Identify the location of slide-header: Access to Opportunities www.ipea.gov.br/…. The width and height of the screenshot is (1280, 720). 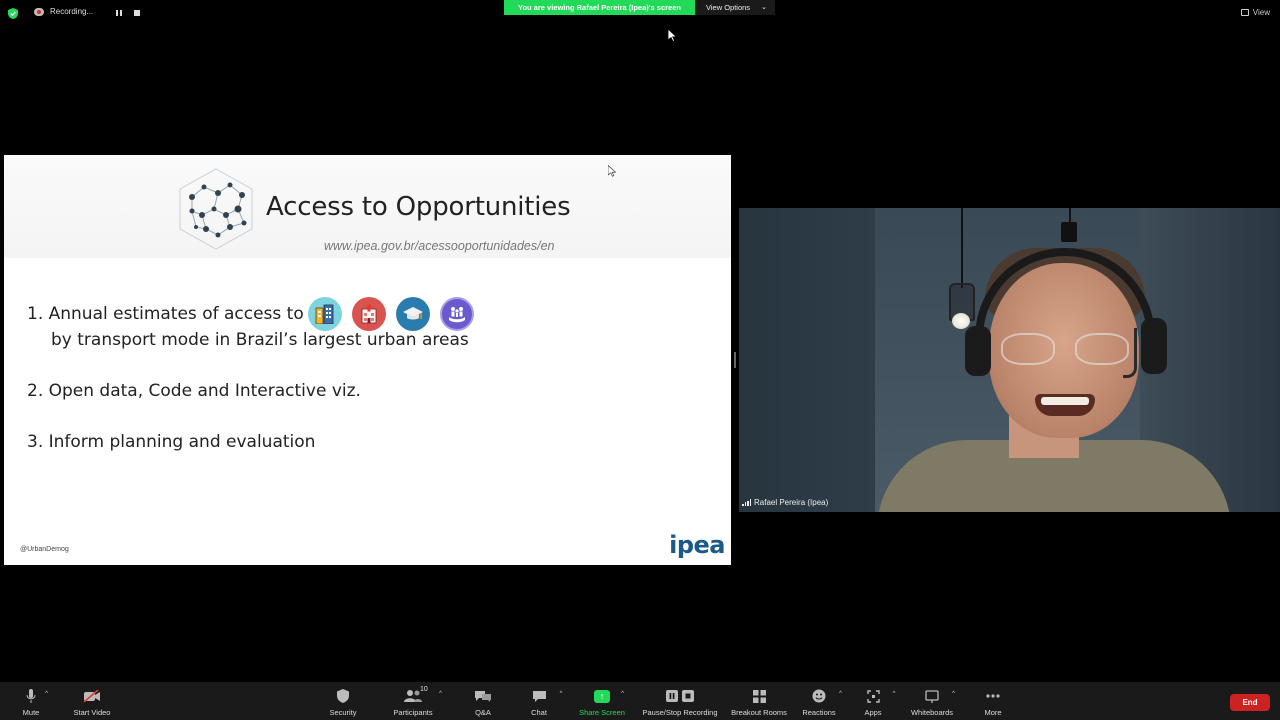
(367, 206).